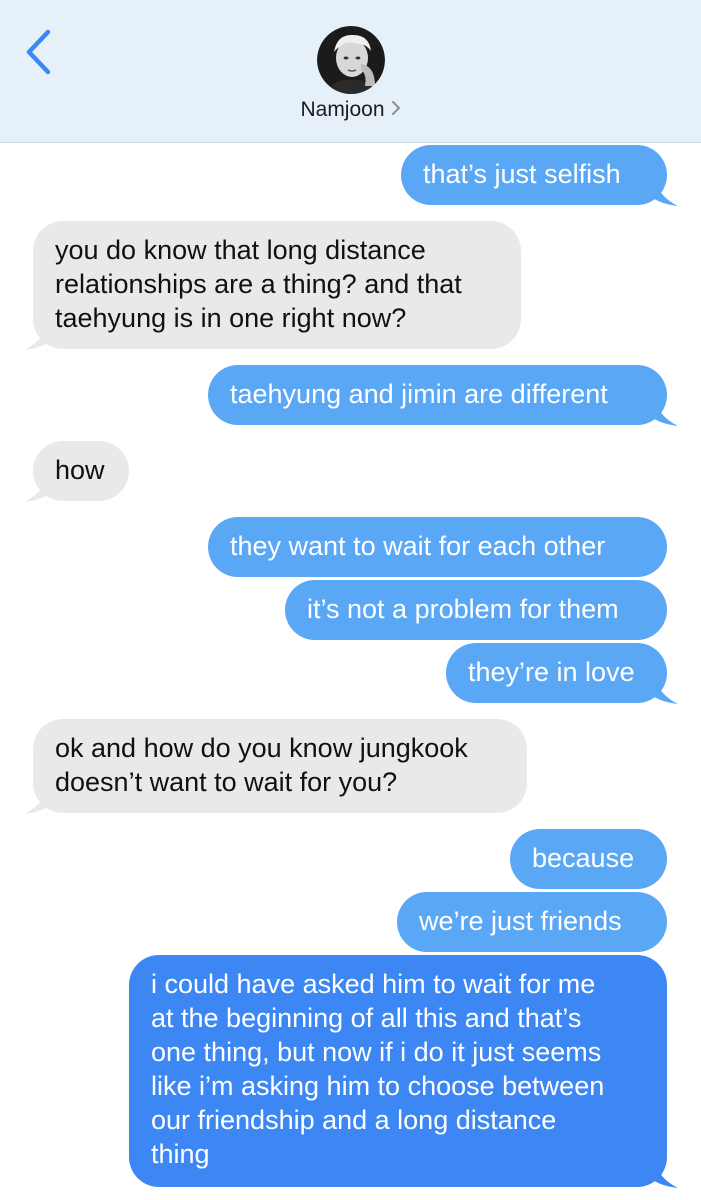 Image resolution: width=701 pixels, height=1200 pixels. Describe the element at coordinates (395, 108) in the screenshot. I see `chevron-right-icon` at that location.